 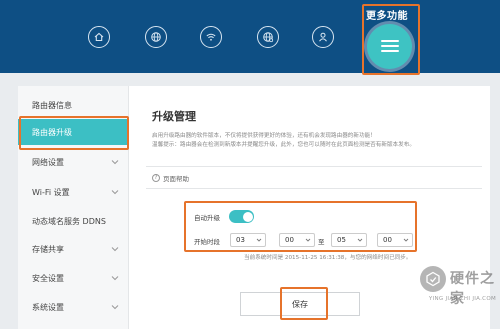 What do you see at coordinates (52, 105) in the screenshot?
I see `sidebar-item-label: 路由器信息` at bounding box center [52, 105].